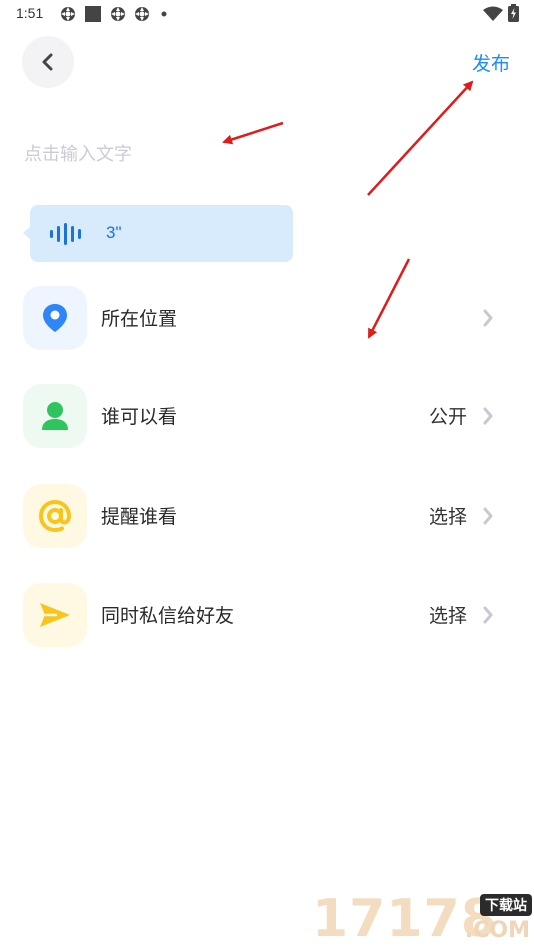 The height and width of the screenshot is (950, 534). Describe the element at coordinates (506, 905) in the screenshot. I see `watermark-cn: 下载站` at that location.